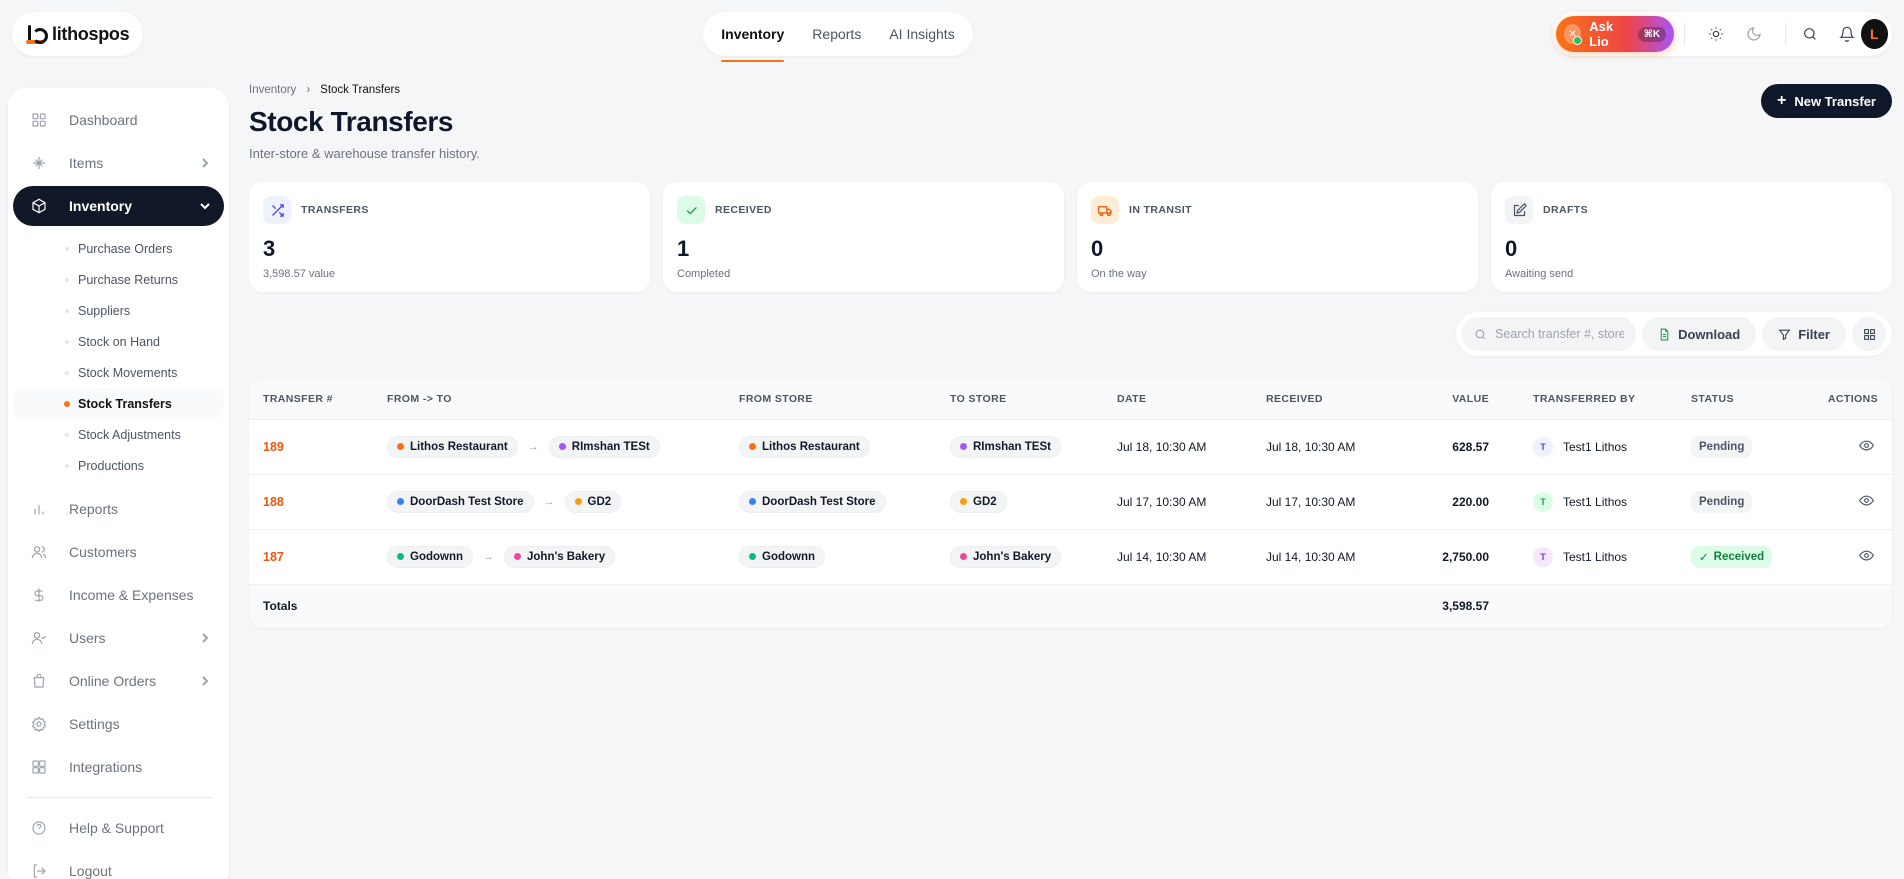  What do you see at coordinates (1019, 399) in the screenshot?
I see `col-to-store: TO STORE` at bounding box center [1019, 399].